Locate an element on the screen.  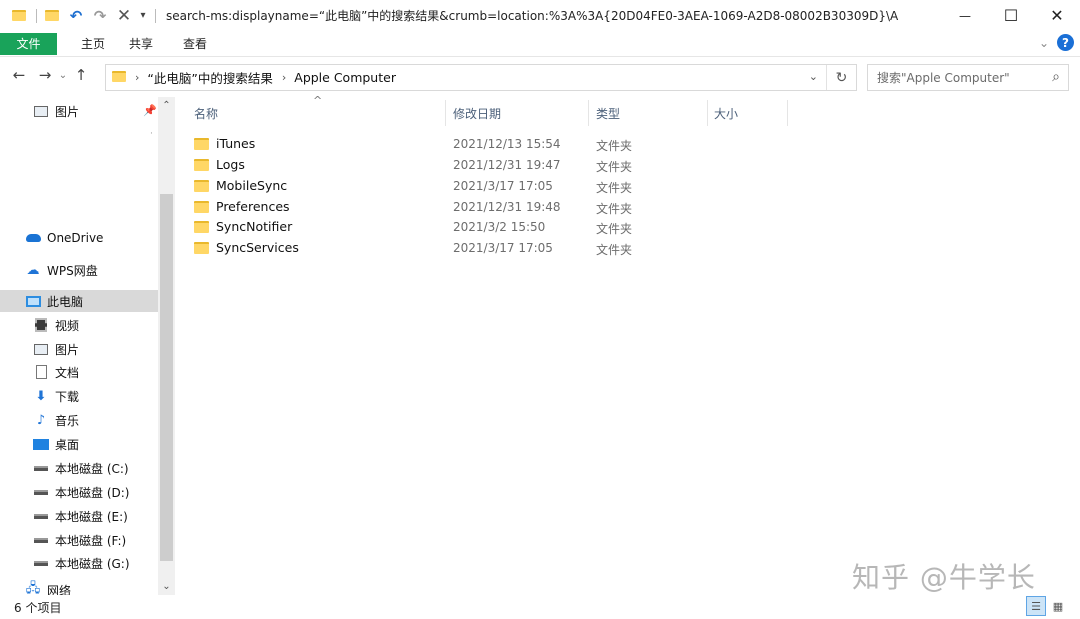
file-date: 2021/12/31 19:48 is located at coordinates (507, 207).